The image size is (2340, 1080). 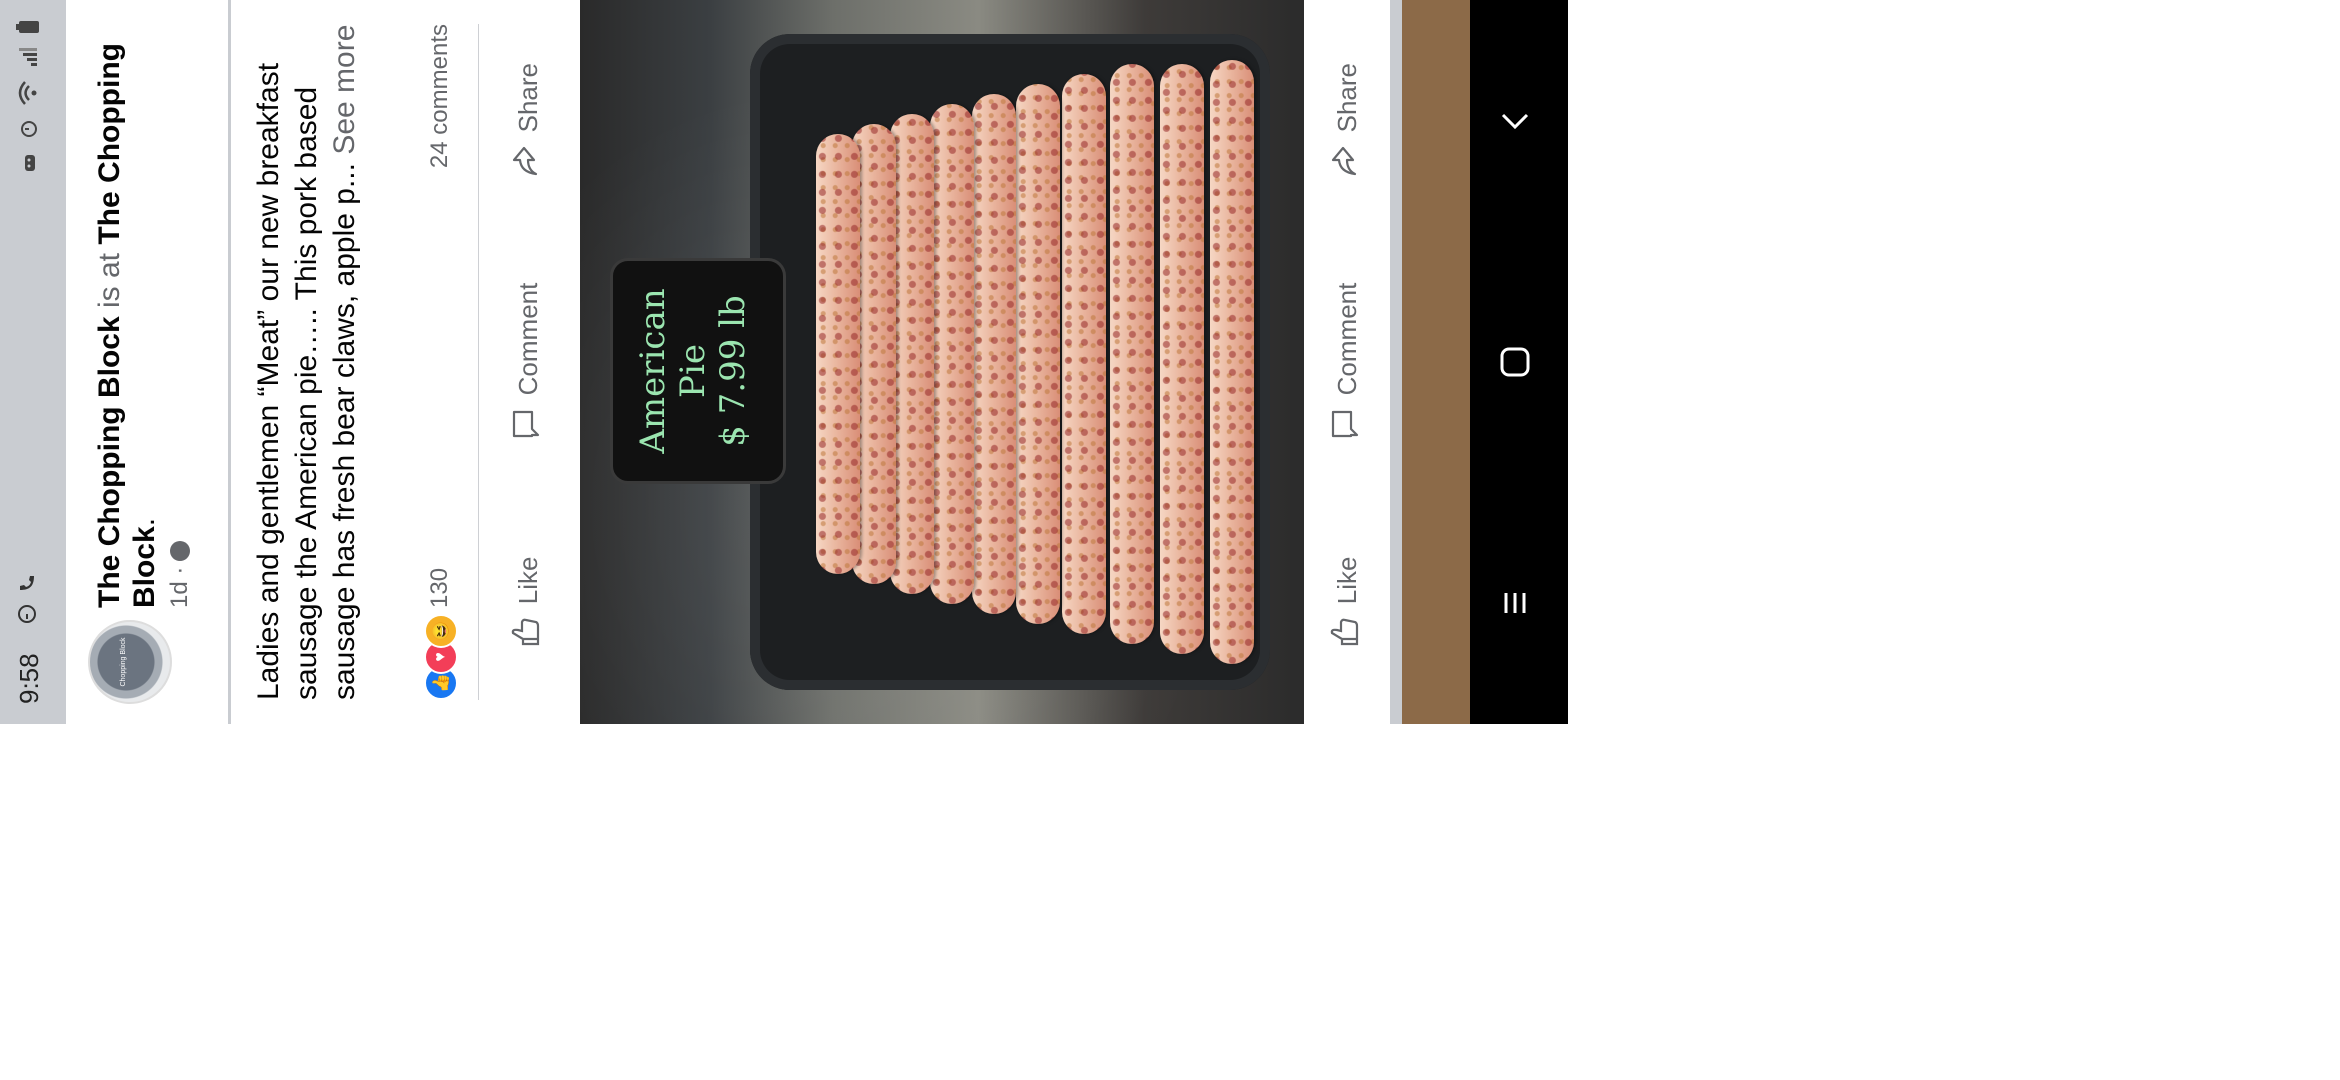 I want to click on price-sign: American Pie $ 7.99 lb, so click(x=698, y=371).